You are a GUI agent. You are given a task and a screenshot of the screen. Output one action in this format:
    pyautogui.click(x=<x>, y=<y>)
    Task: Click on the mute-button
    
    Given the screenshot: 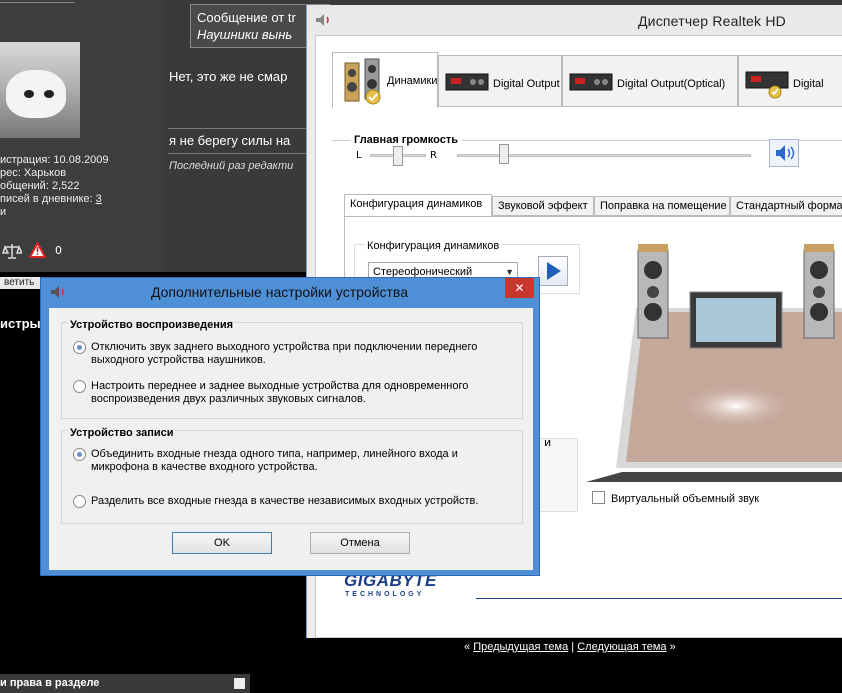 What is the action you would take?
    pyautogui.click(x=784, y=153)
    